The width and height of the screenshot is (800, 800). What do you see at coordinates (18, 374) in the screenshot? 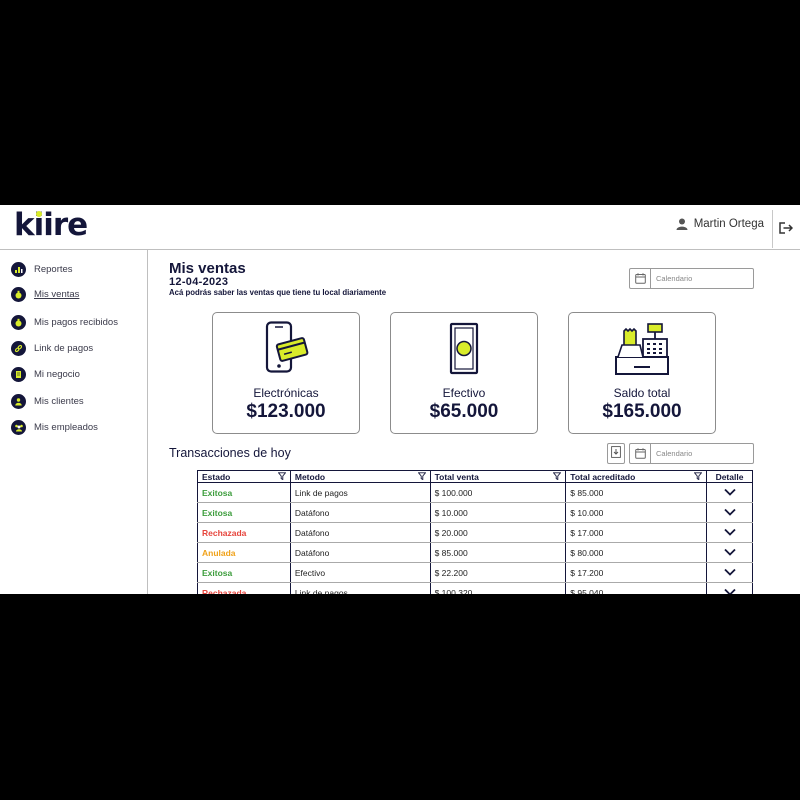
I see `document-icon` at bounding box center [18, 374].